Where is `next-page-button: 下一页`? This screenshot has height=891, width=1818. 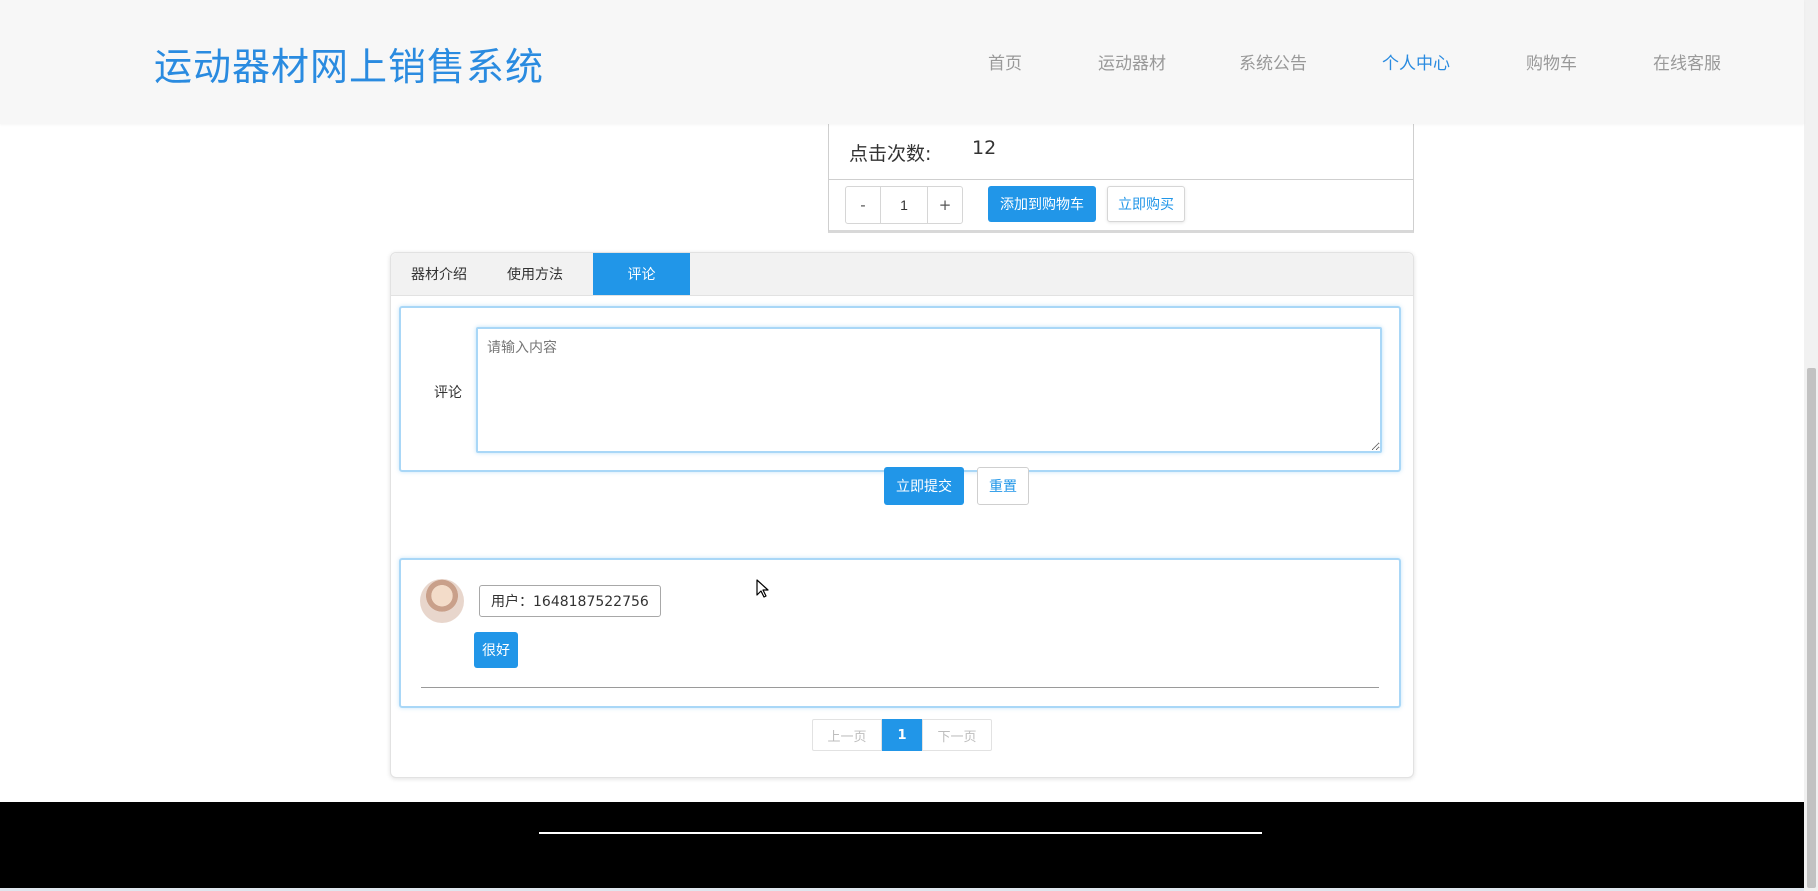 next-page-button: 下一页 is located at coordinates (957, 735).